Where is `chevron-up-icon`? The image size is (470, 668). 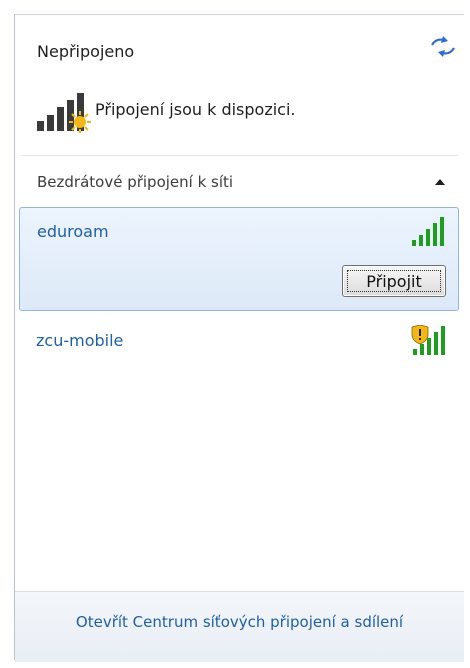
chevron-up-icon is located at coordinates (440, 182).